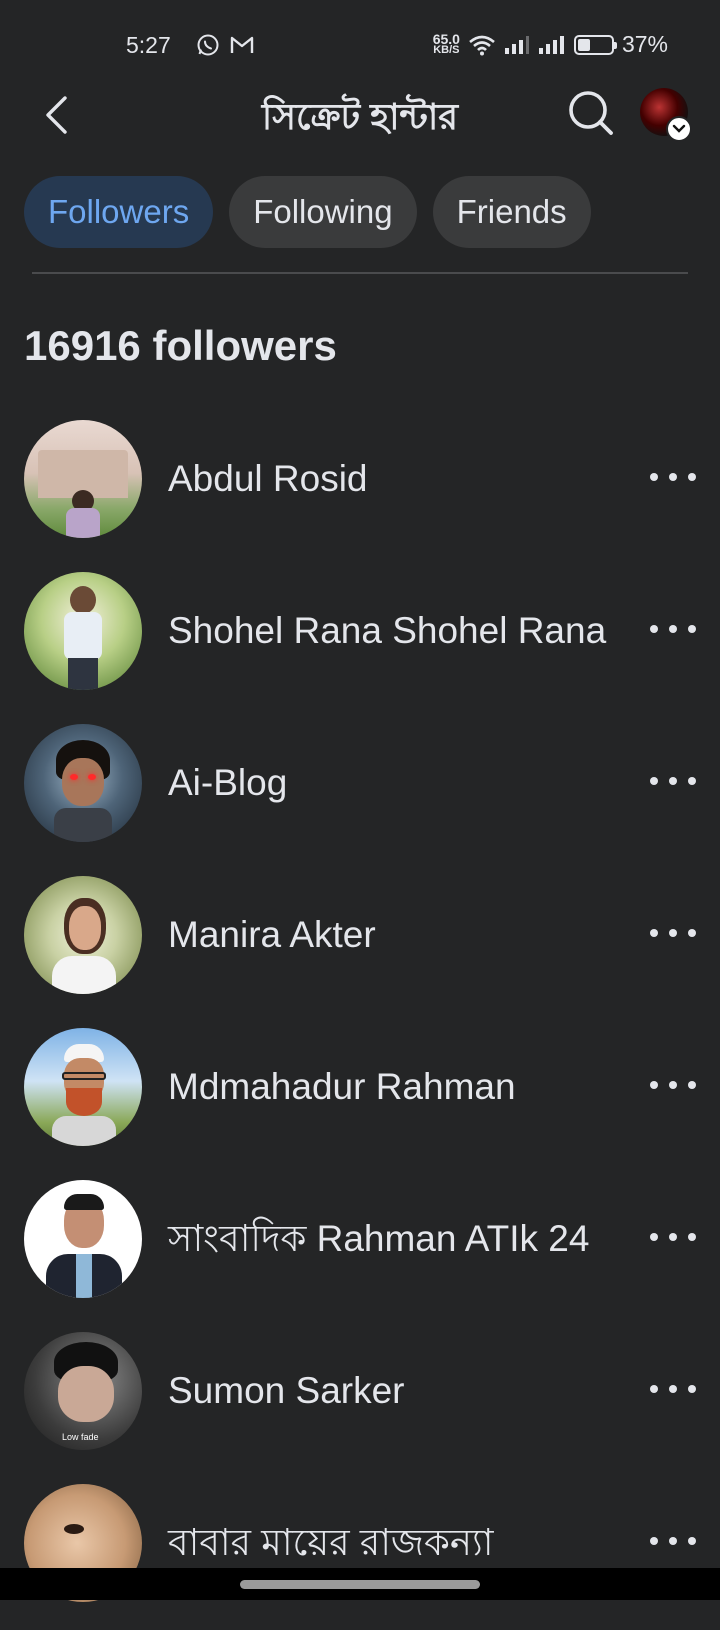 The height and width of the screenshot is (1630, 720). I want to click on system-navigation-bar, so click(360, 1584).